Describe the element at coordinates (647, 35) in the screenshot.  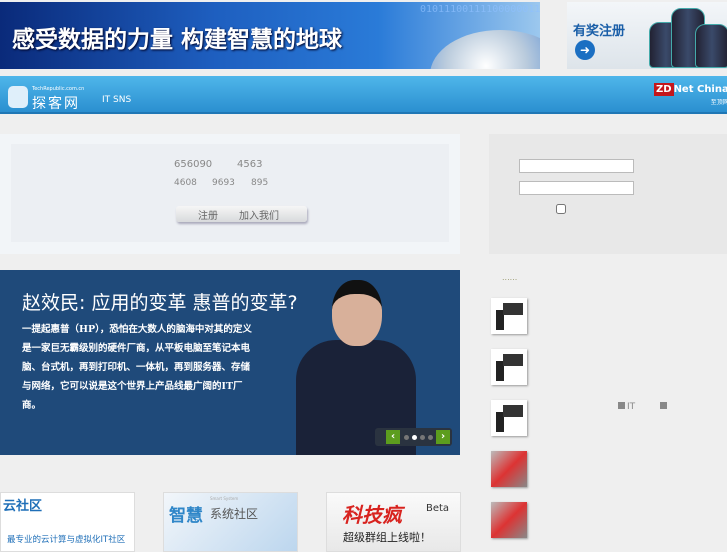
I see `register-promo-ad: 有奖注册 ➜` at that location.